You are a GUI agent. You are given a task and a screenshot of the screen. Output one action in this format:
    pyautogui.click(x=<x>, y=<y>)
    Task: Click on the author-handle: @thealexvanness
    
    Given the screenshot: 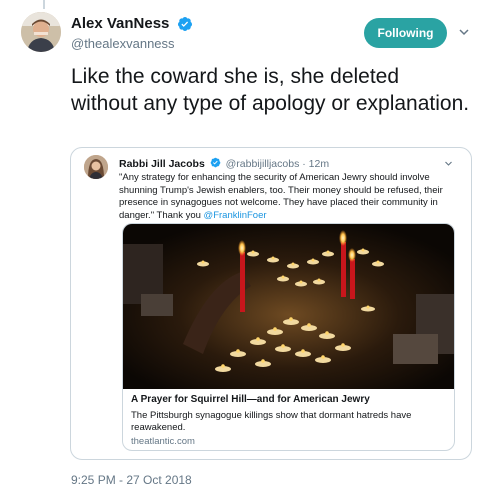 What is the action you would take?
    pyautogui.click(x=132, y=43)
    